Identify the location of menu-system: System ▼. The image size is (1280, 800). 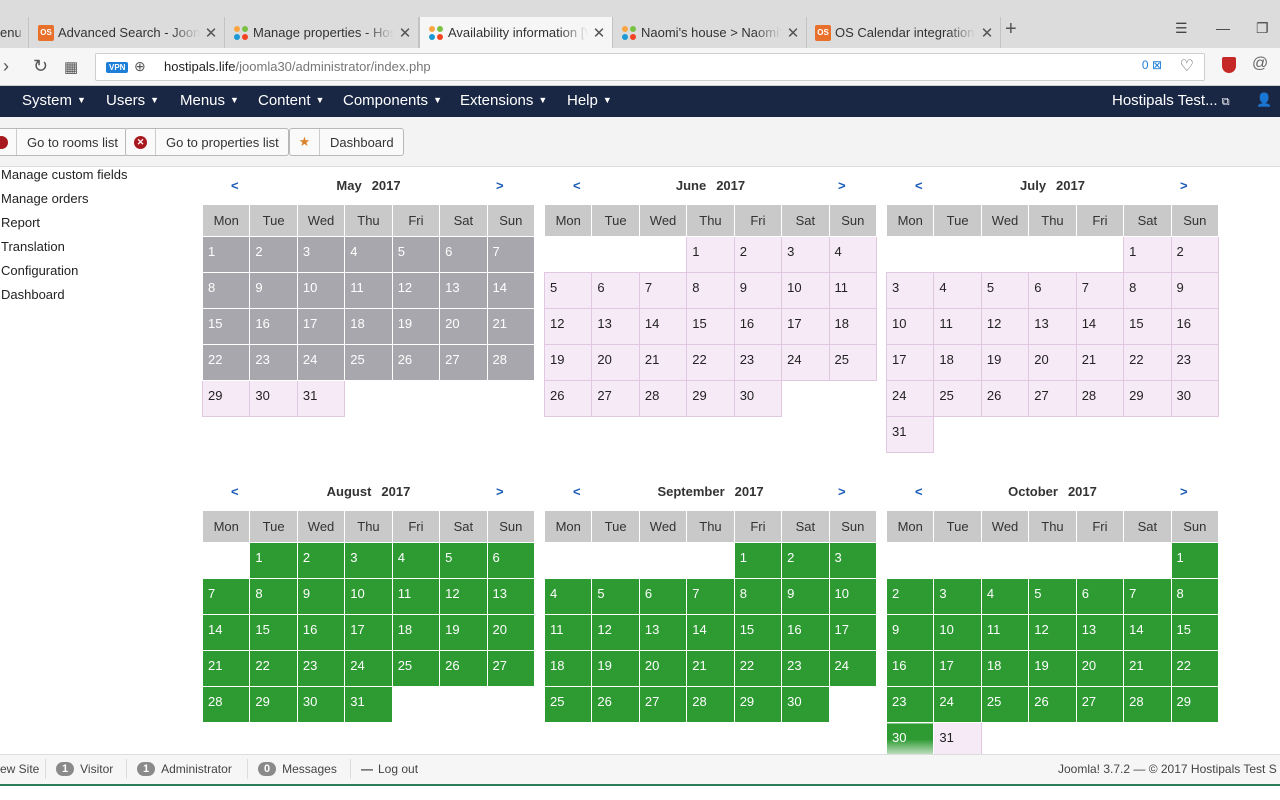
(54, 100).